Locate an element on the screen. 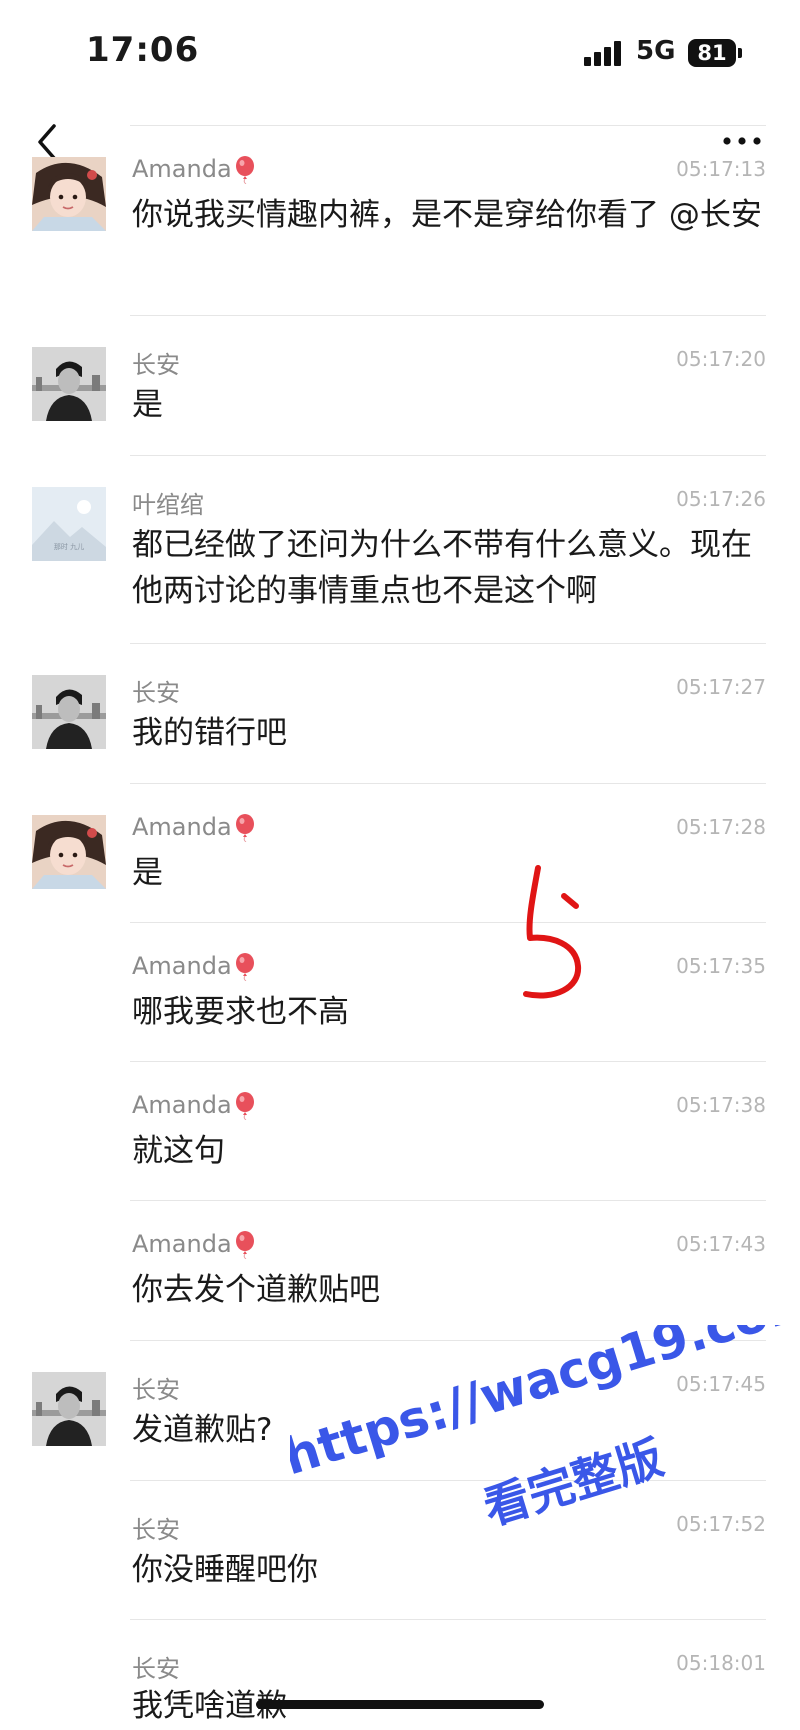  message-text: 哪我要求也不高 is located at coordinates (240, 1012).